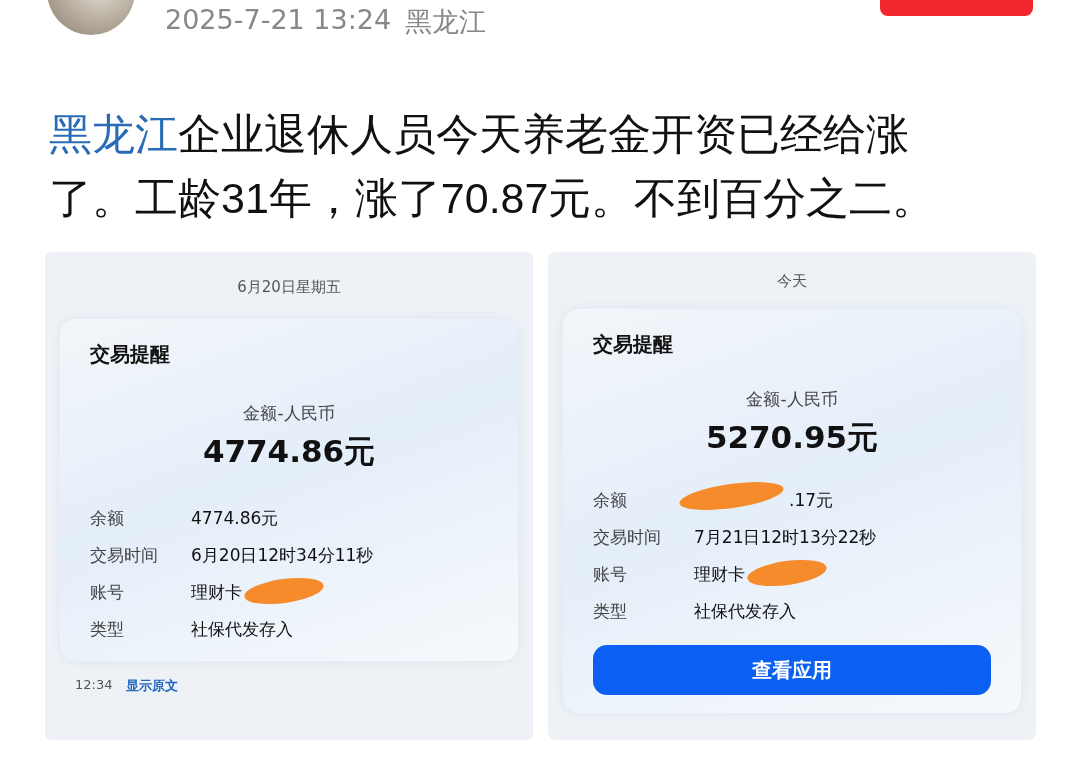 Image resolution: width=1072 pixels, height=775 pixels. Describe the element at coordinates (113, 134) in the screenshot. I see `location-link: 黑龙江` at that location.